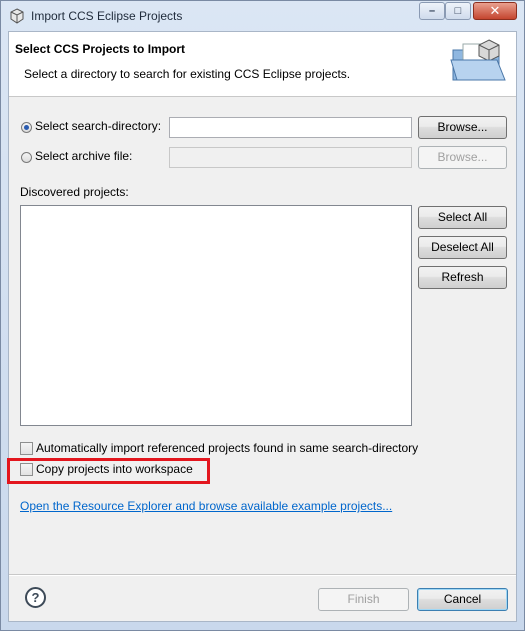 The width and height of the screenshot is (525, 631). I want to click on search-directory-label: Select search-directory:, so click(98, 126).